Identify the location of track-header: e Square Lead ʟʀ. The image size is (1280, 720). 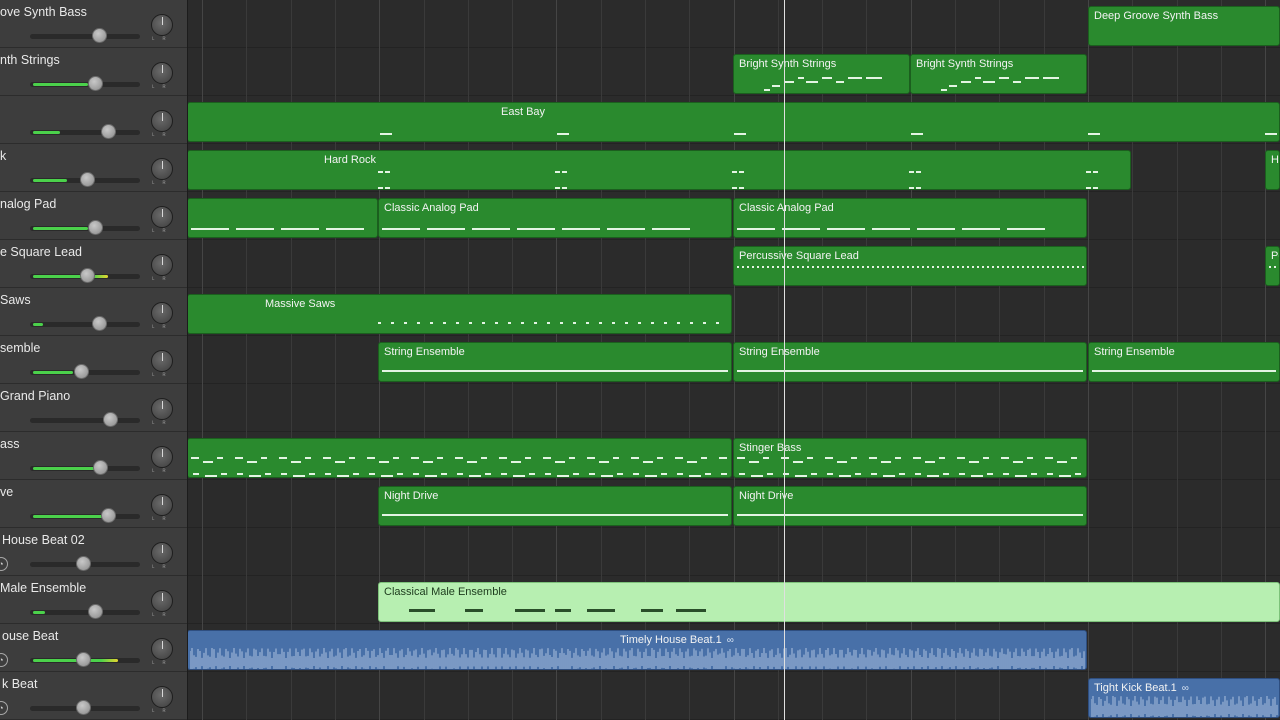
(93, 264).